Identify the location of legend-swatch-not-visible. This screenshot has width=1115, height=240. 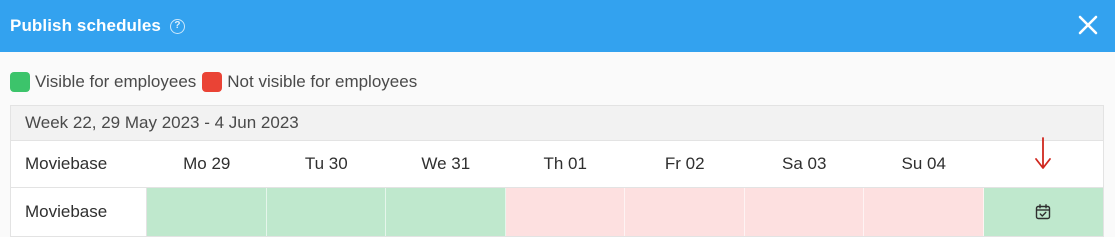
(212, 82).